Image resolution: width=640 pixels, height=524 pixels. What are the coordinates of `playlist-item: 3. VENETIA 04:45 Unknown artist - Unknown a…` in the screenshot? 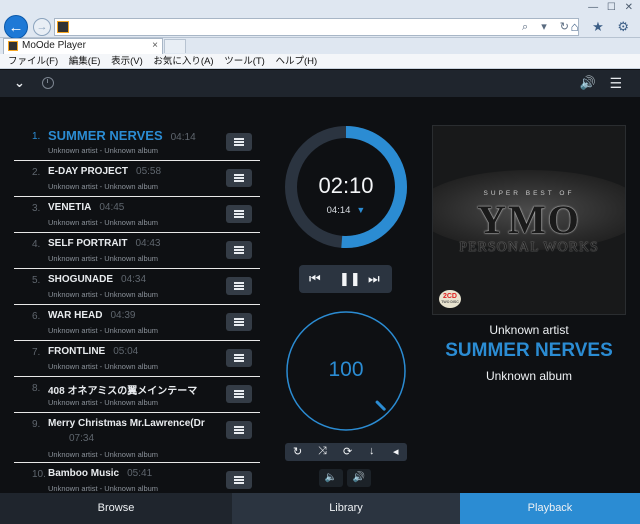 It's located at (137, 215).